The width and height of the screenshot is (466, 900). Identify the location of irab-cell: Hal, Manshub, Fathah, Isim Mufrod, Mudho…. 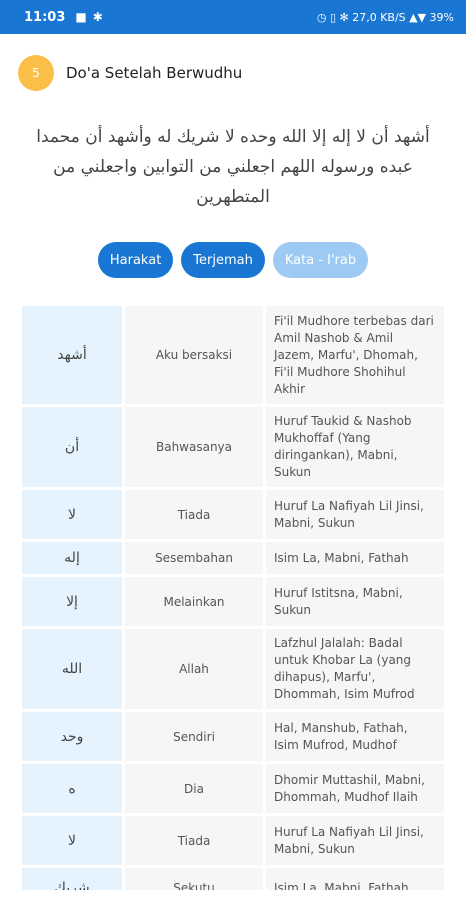
(355, 736).